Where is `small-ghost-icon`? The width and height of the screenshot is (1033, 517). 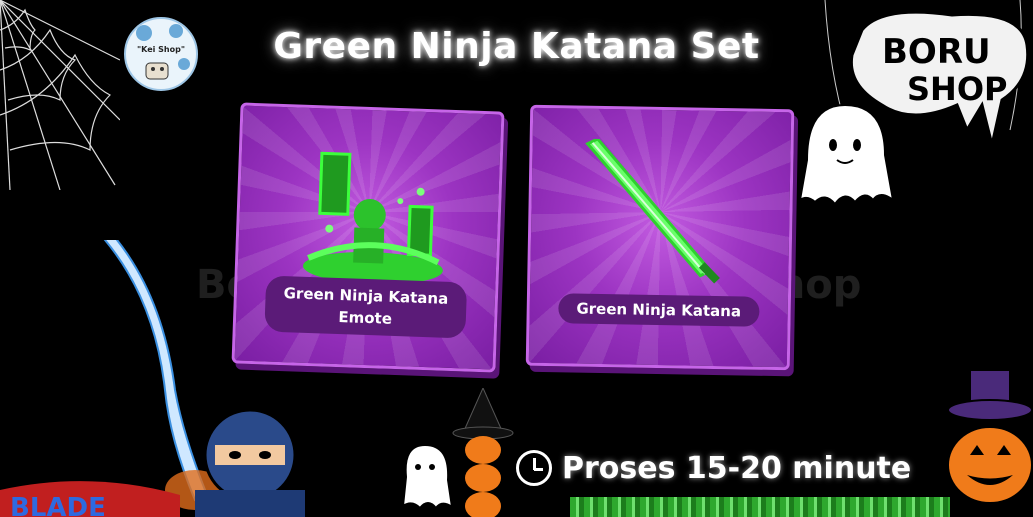 small-ghost-icon is located at coordinates (427, 476).